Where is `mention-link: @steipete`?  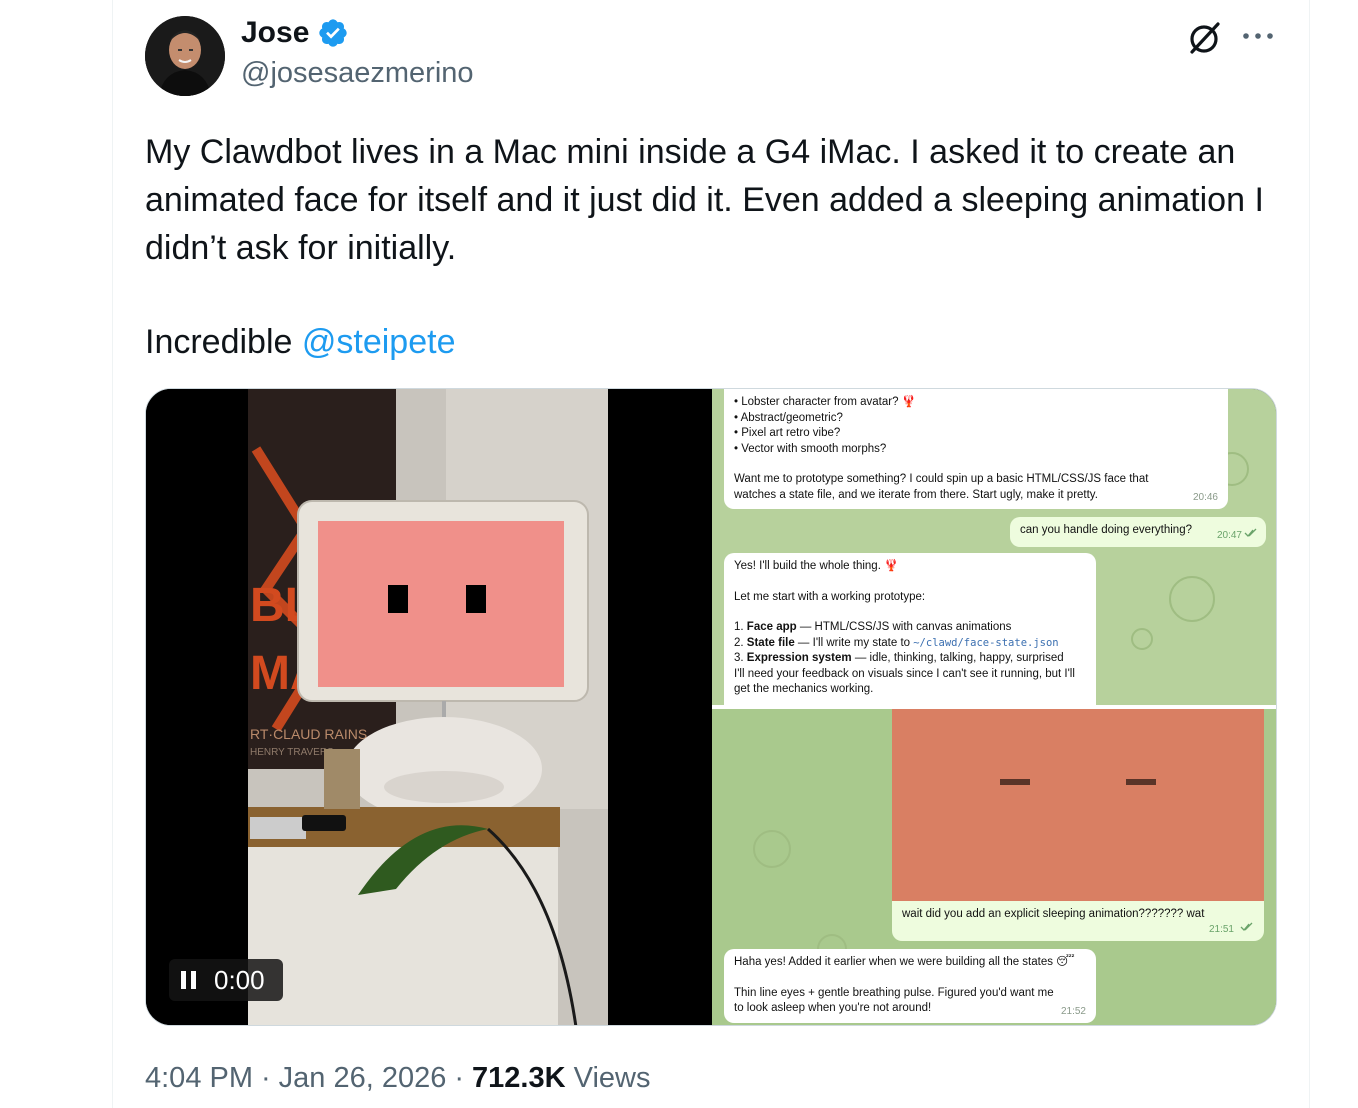 mention-link: @steipete is located at coordinates (379, 342).